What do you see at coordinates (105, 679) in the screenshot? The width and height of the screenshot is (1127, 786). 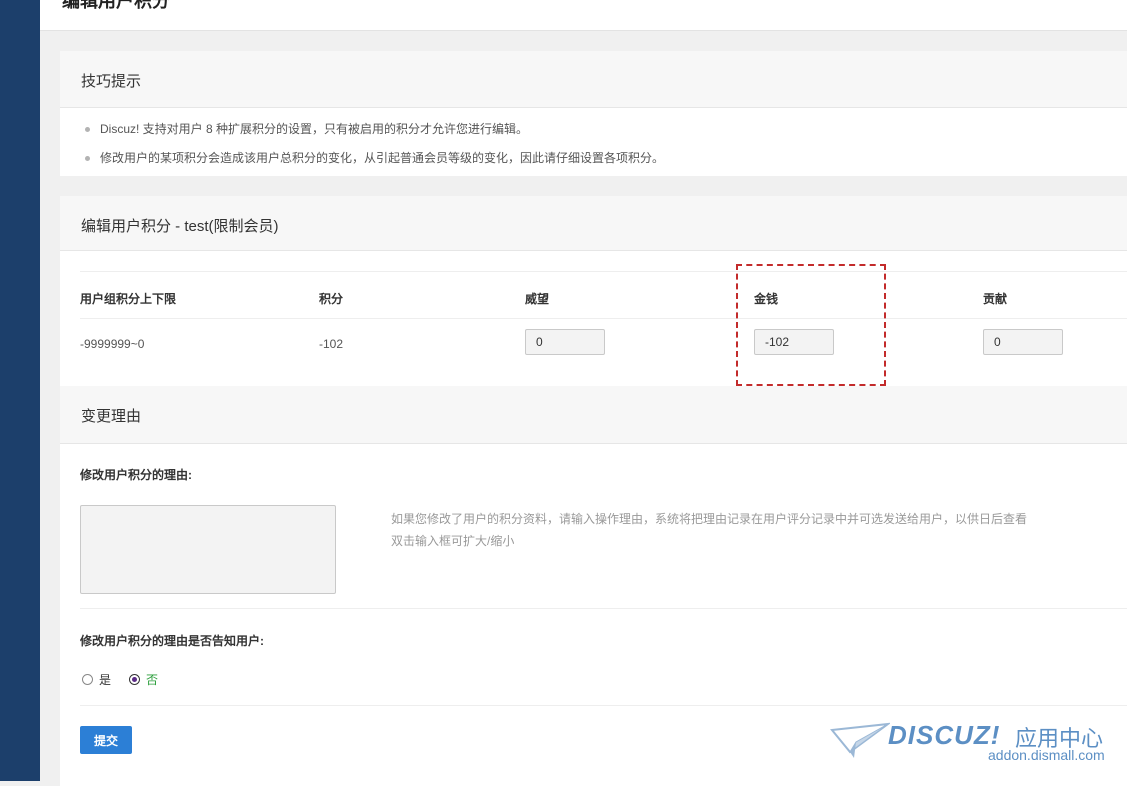 I see `notify-yes-label: 是` at bounding box center [105, 679].